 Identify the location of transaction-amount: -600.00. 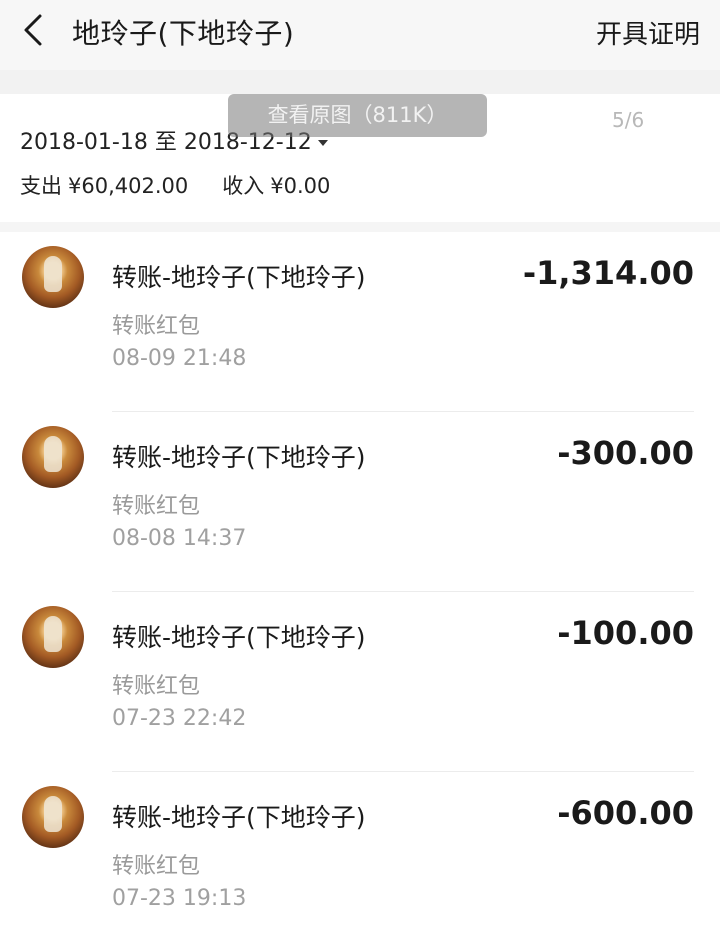
(625, 813).